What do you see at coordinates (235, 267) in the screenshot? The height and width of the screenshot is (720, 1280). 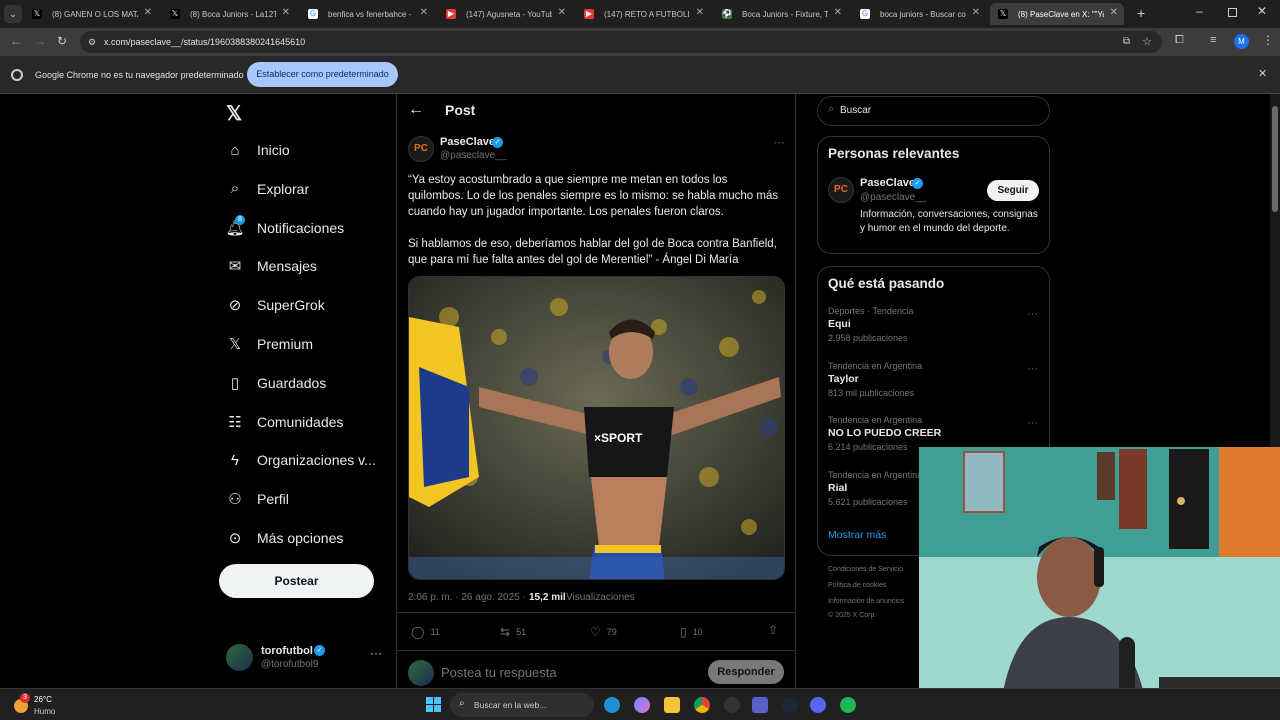 I see `mail-icon: ✉` at bounding box center [235, 267].